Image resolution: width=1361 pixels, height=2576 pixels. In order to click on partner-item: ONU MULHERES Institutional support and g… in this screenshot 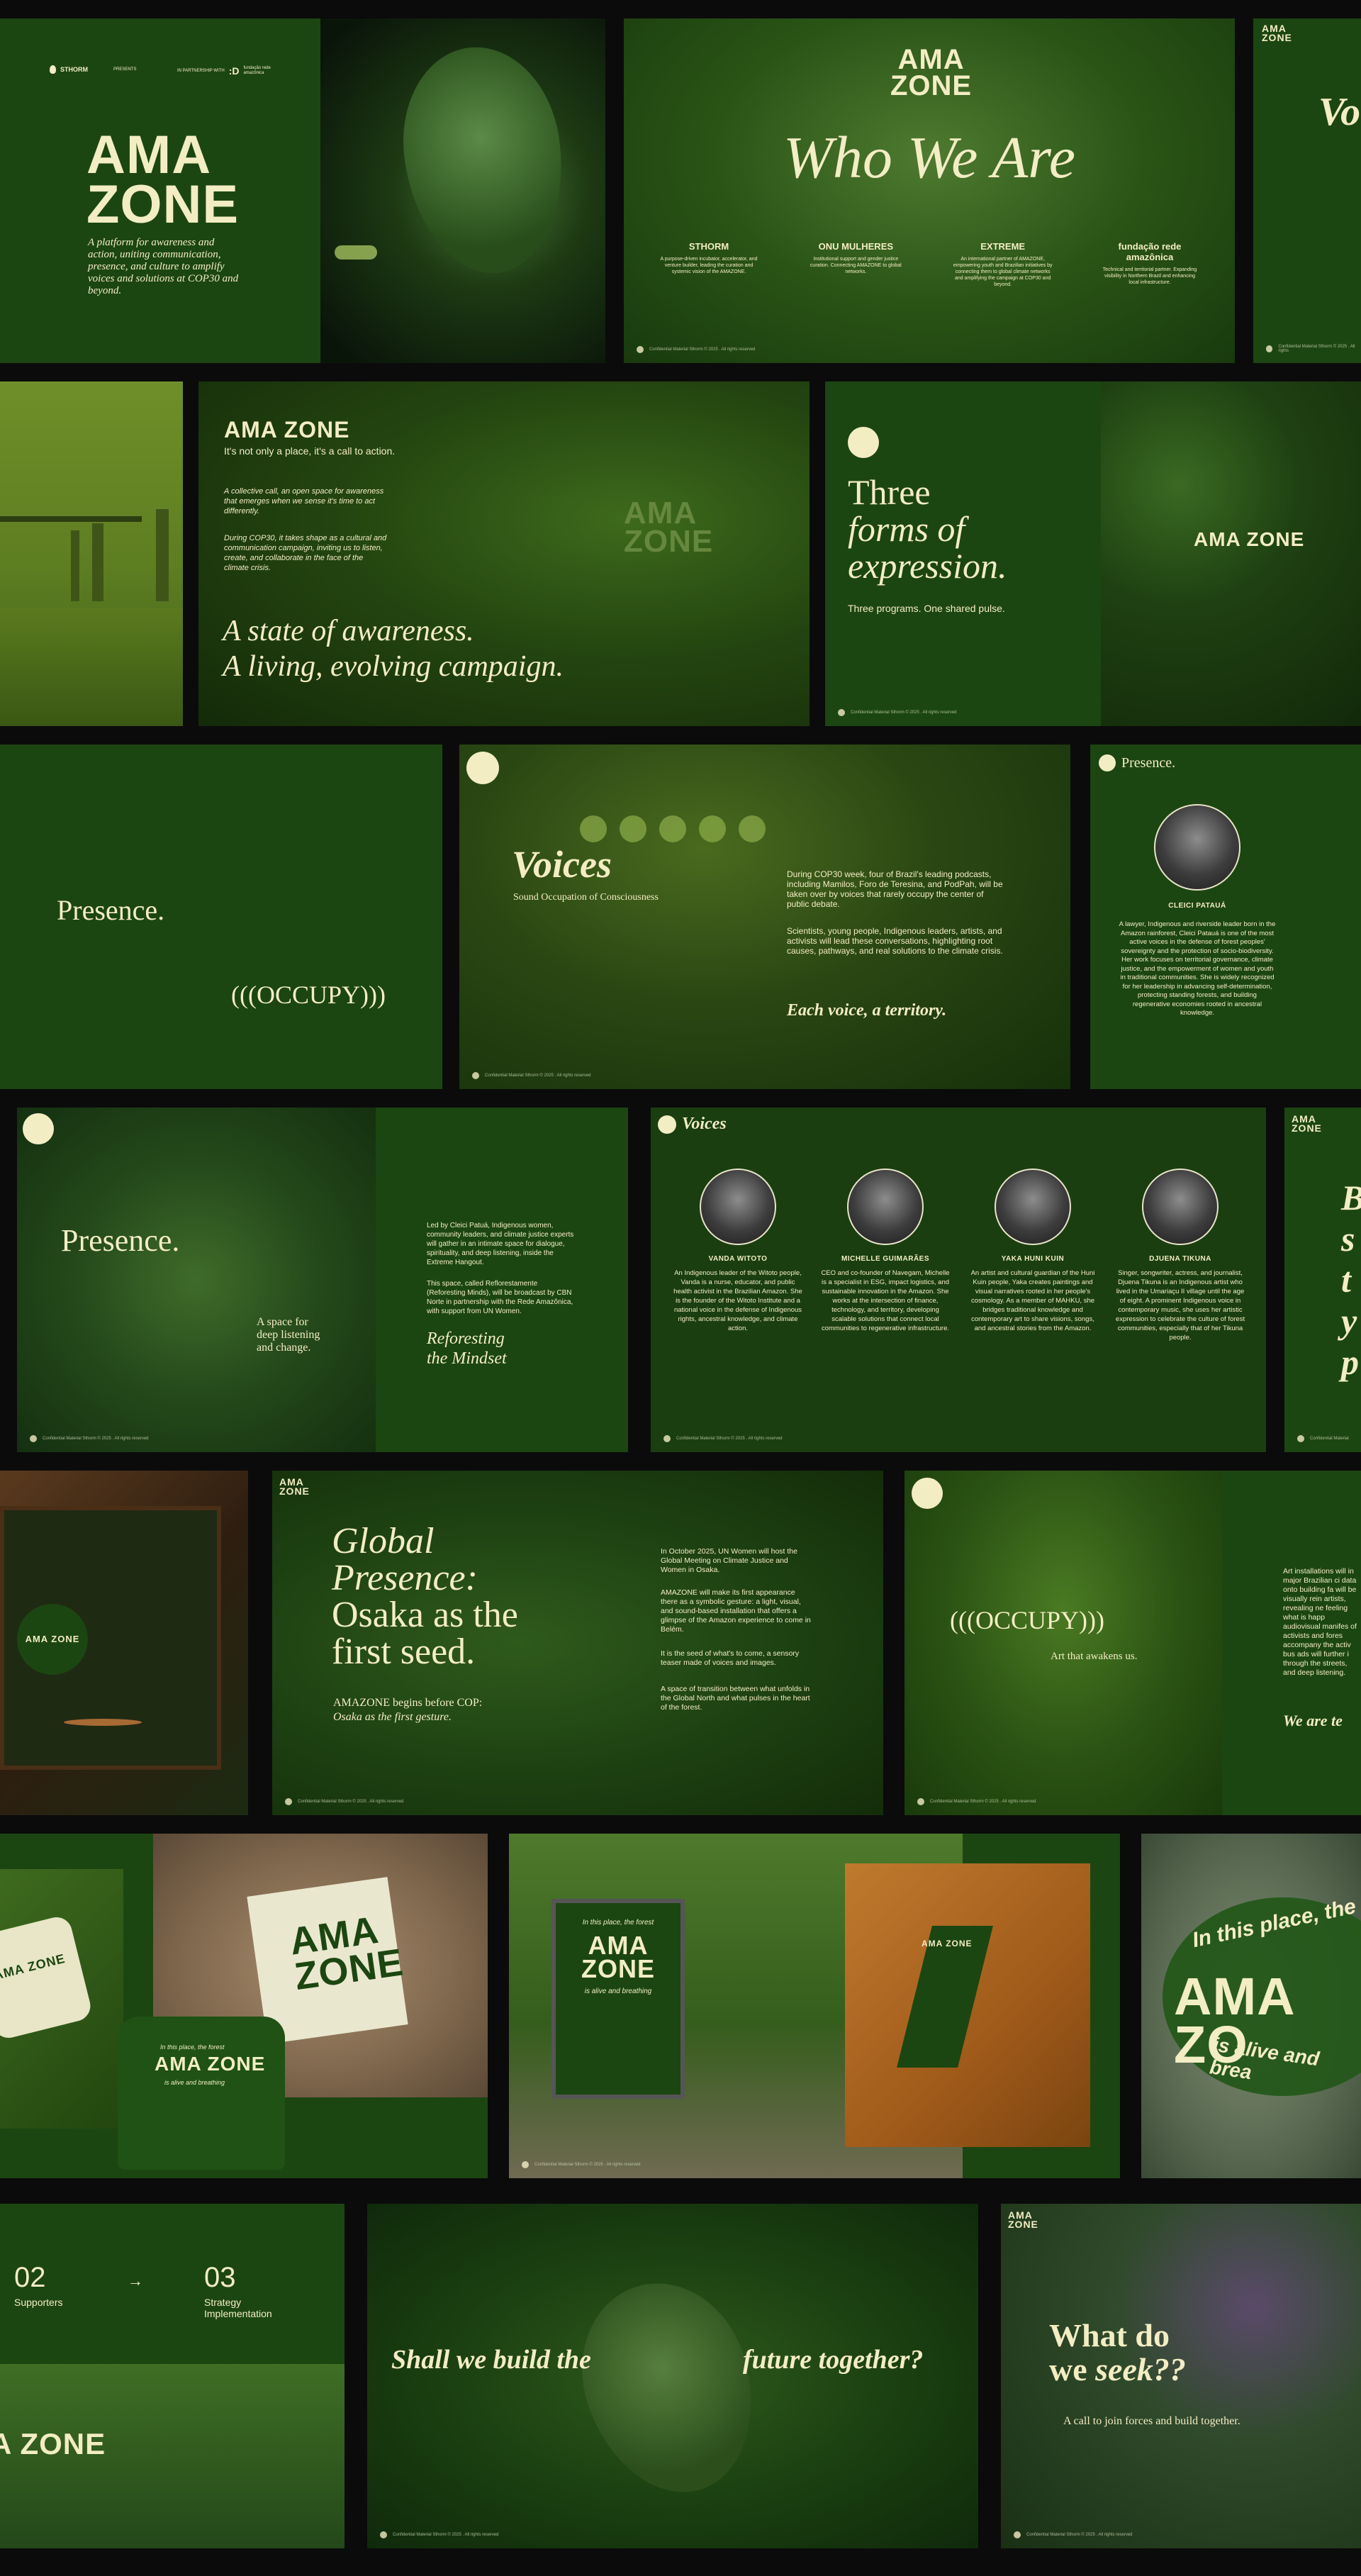, I will do `click(855, 264)`.